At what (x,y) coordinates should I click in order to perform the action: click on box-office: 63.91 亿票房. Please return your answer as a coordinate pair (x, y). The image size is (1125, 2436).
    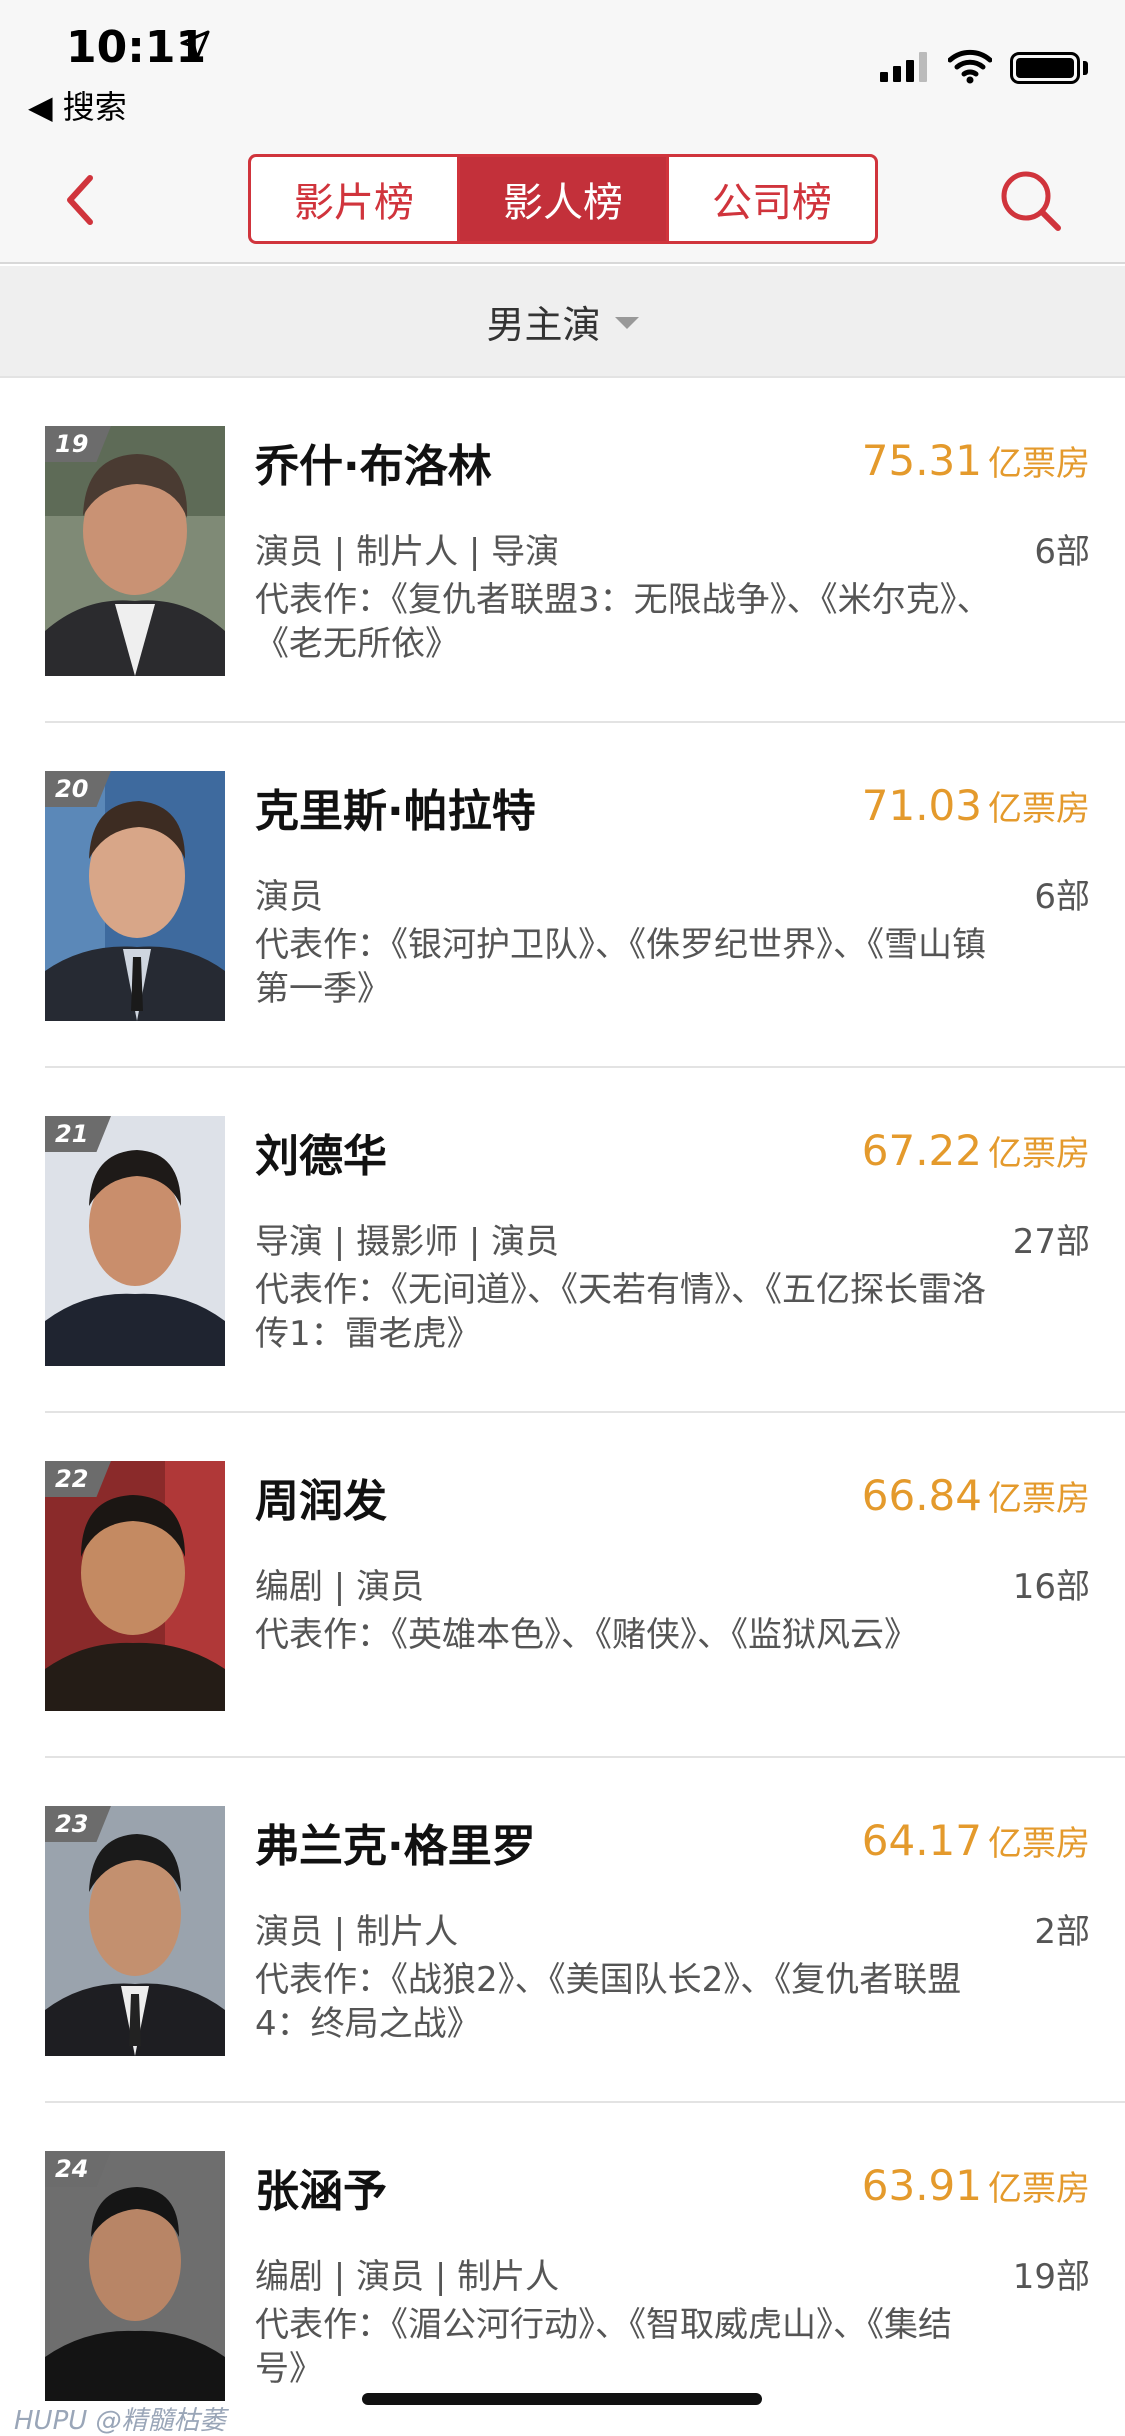
    Looking at the image, I should click on (976, 2185).